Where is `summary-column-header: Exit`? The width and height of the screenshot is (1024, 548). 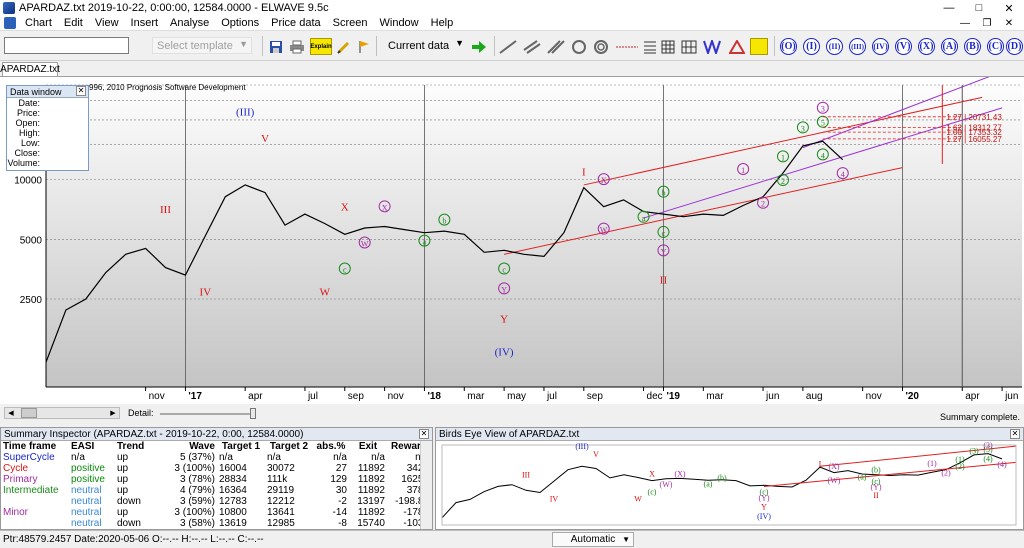
summary-column-header: Exit is located at coordinates (368, 446).